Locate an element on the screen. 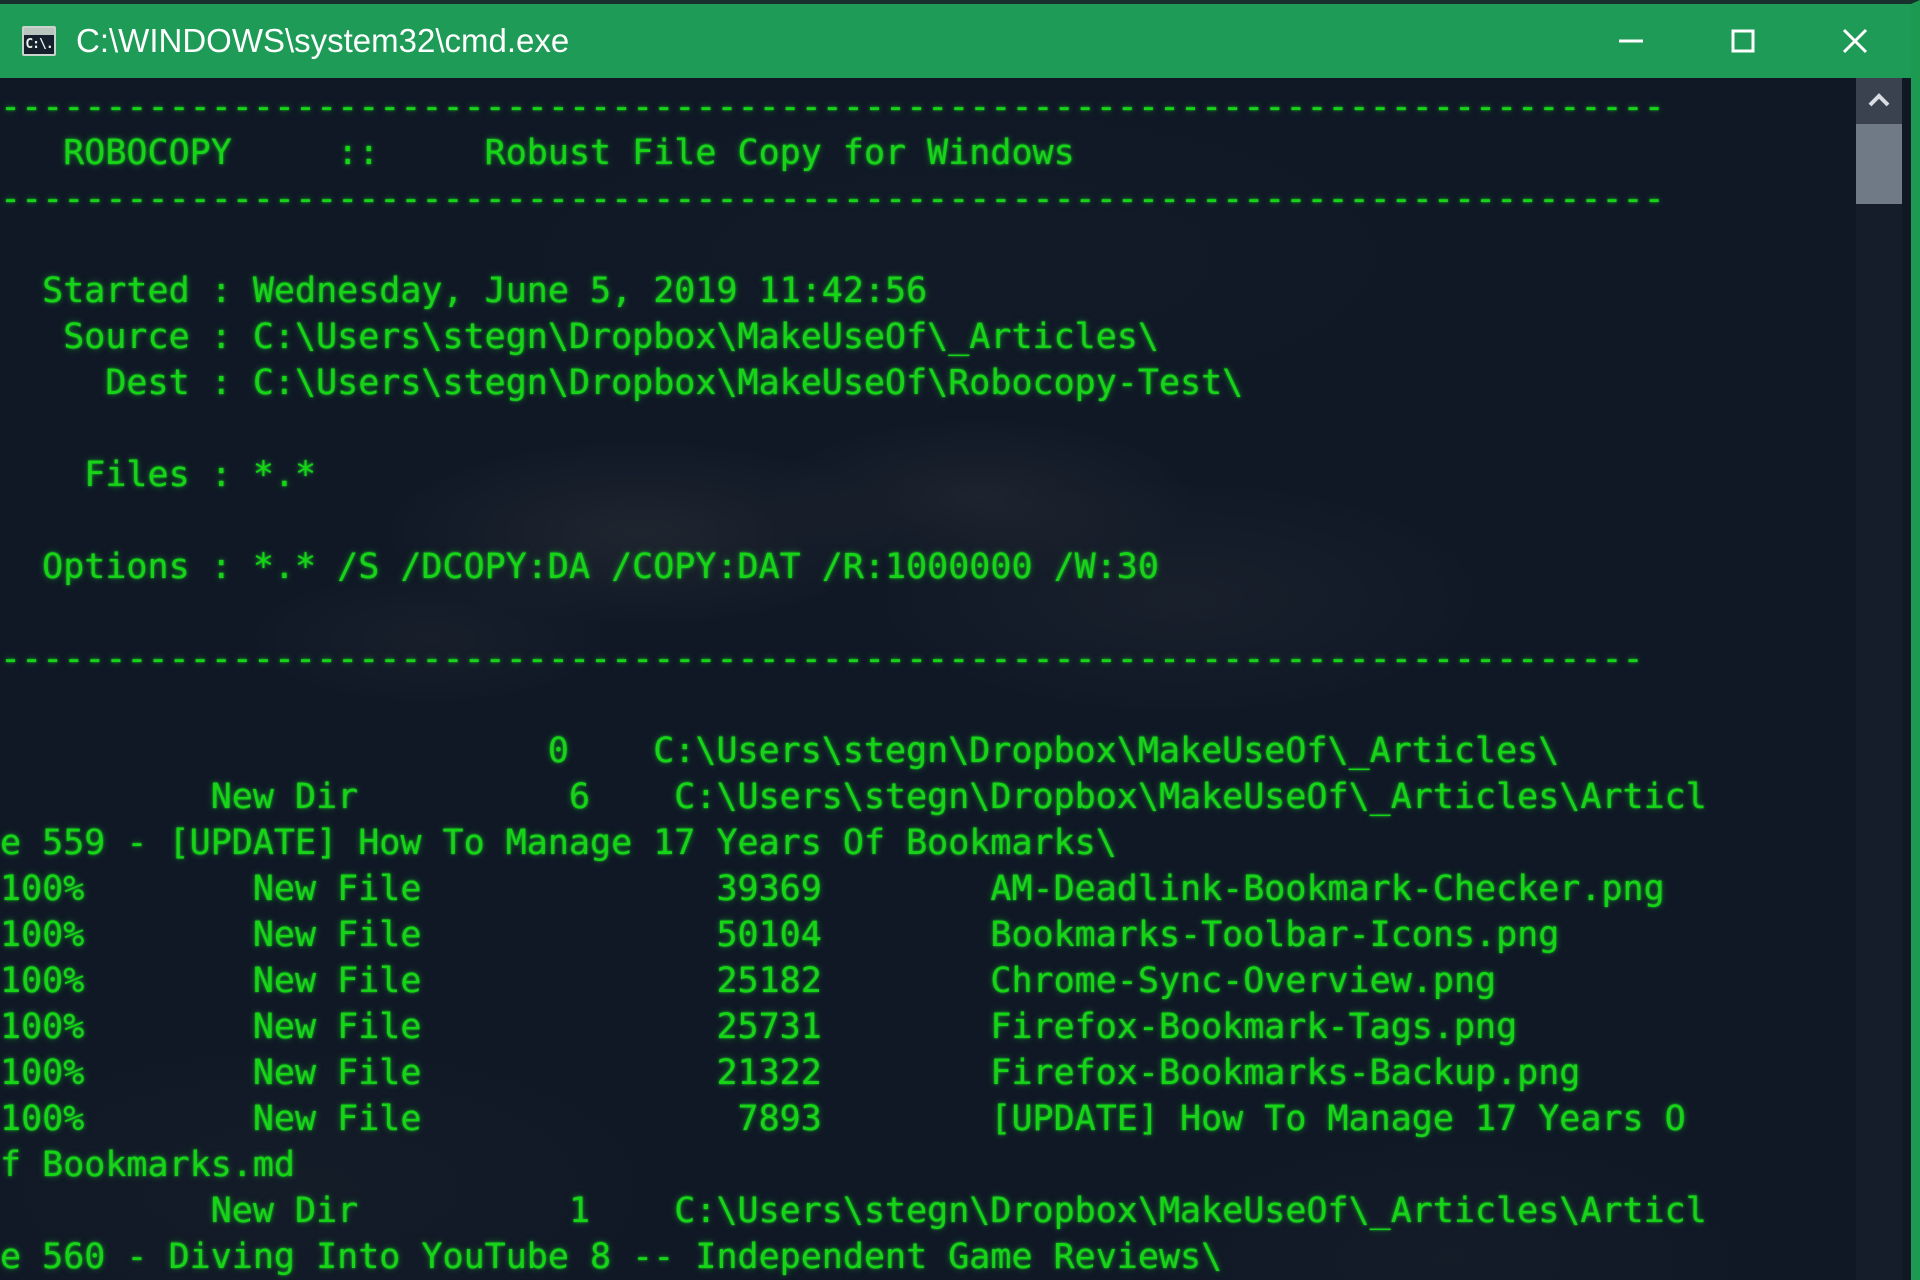 The height and width of the screenshot is (1280, 1920). console-line: Files : *.* is located at coordinates (158, 475).